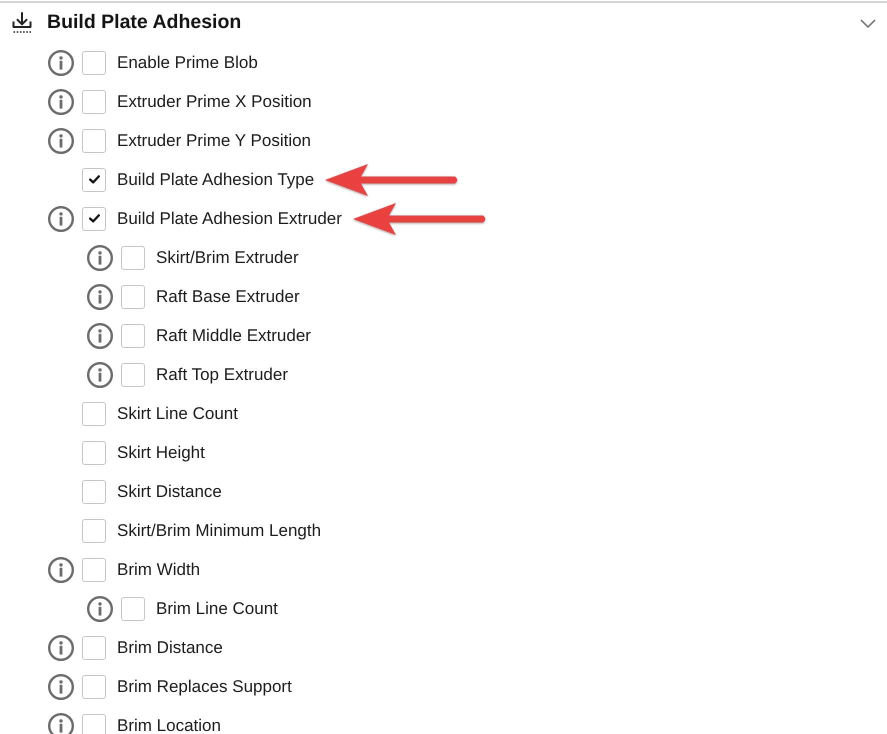 This screenshot has height=734, width=887. Describe the element at coordinates (169, 491) in the screenshot. I see `setting-label: Skirt Distance` at that location.